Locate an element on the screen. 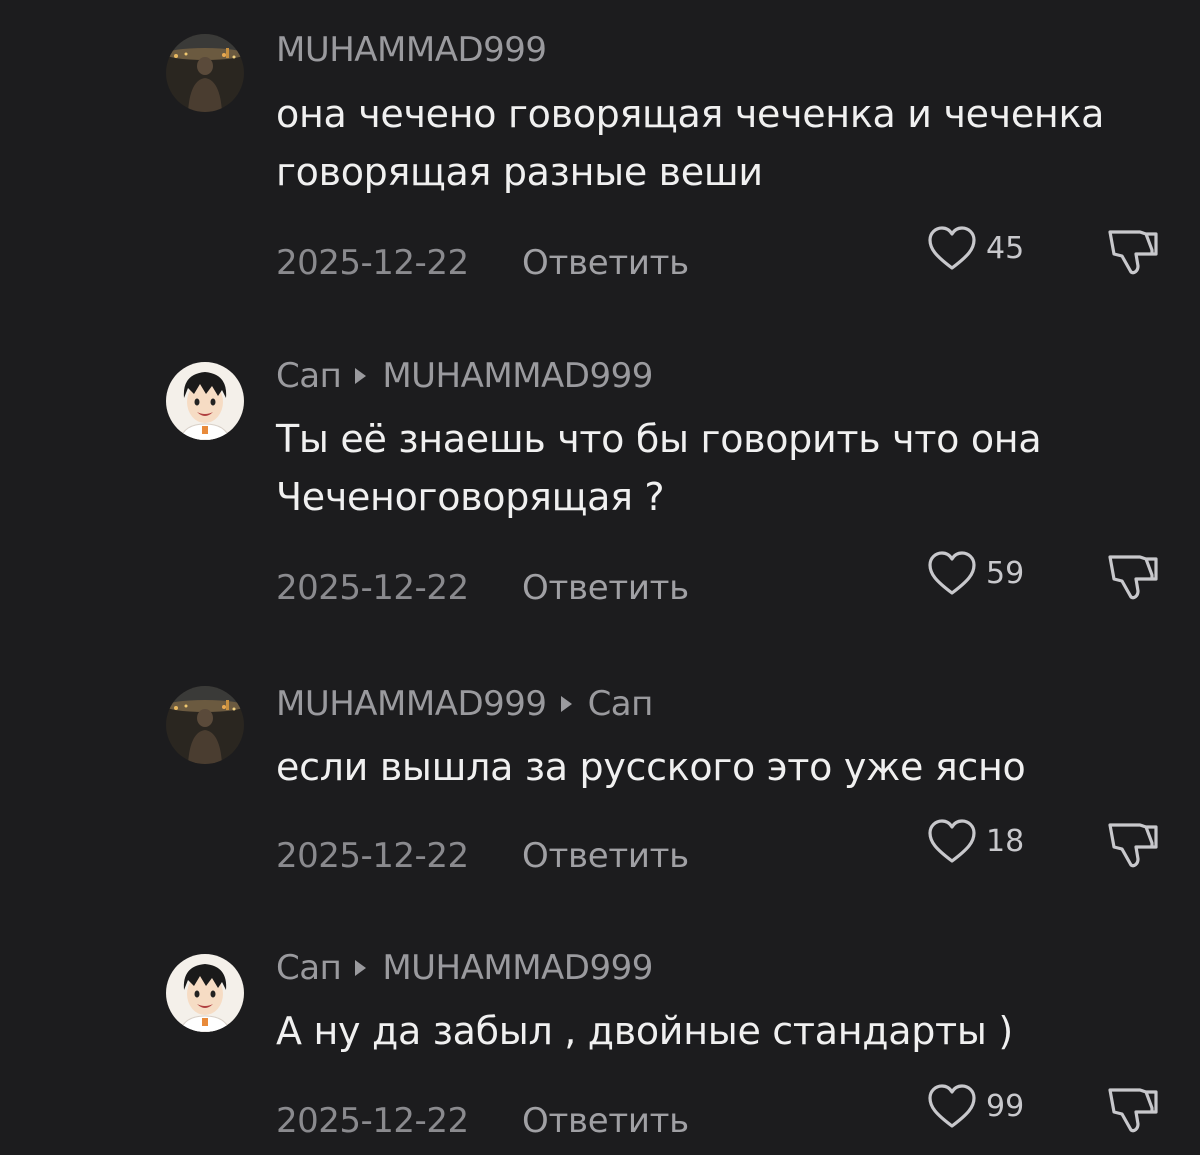 The height and width of the screenshot is (1155, 1200). comment-text: если вышла за русского это уже ясно is located at coordinates (651, 767).